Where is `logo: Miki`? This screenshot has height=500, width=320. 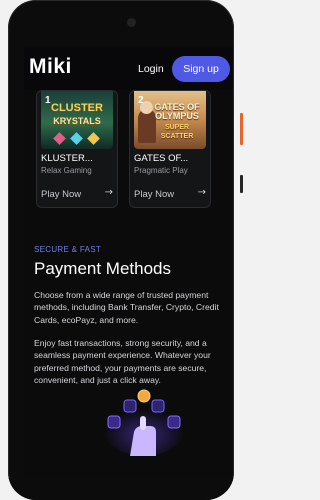
logo: Miki is located at coordinates (50, 67).